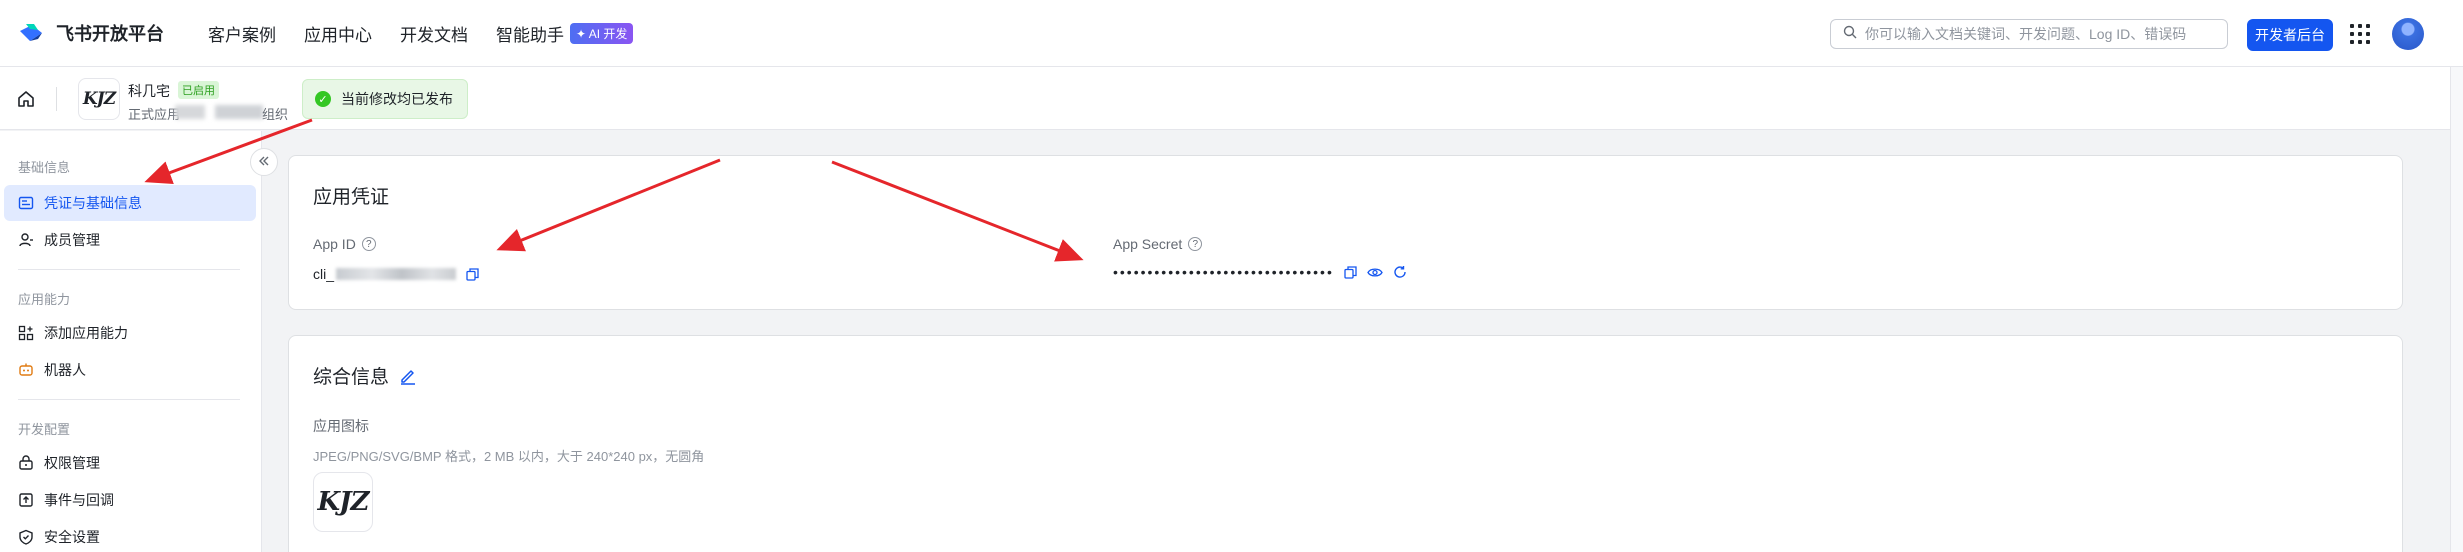 Image resolution: width=2463 pixels, height=552 pixels. I want to click on app-secret-masked: ••••••••••••••••••••••••••••••••, so click(1223, 272).